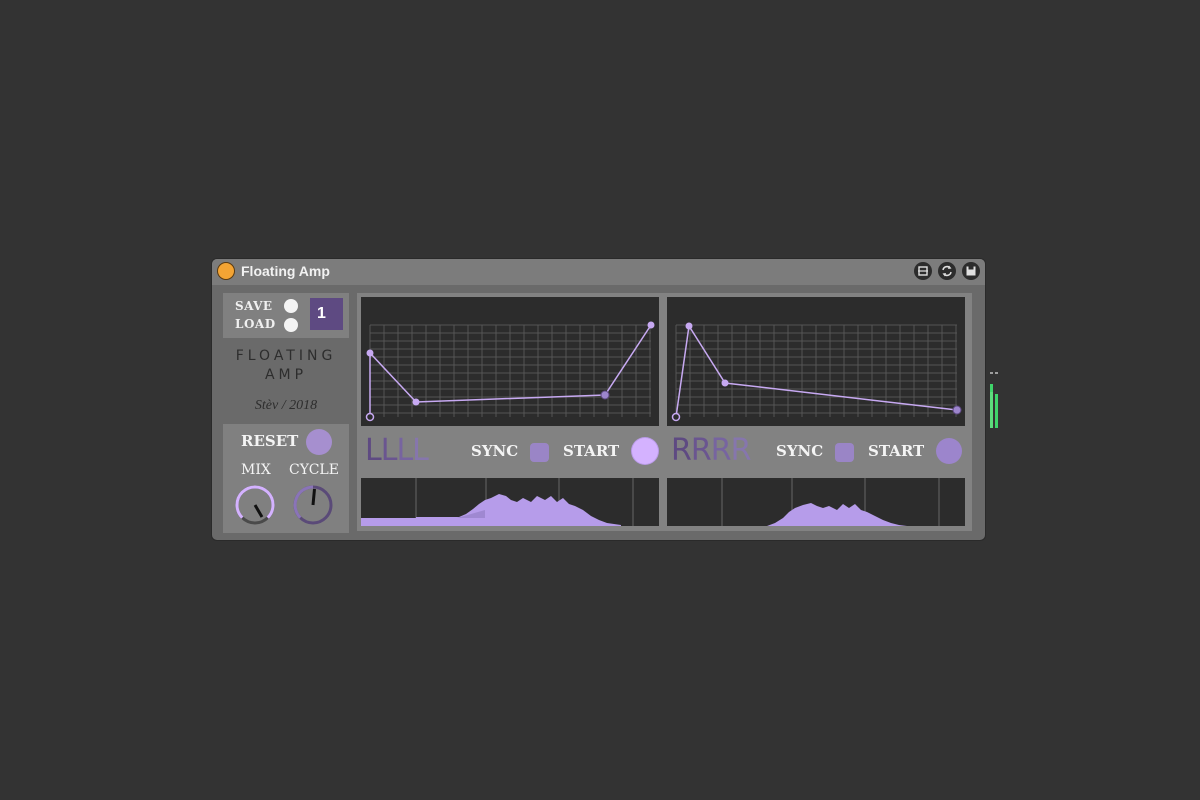 The width and height of the screenshot is (1200, 800). Describe the element at coordinates (800, 451) in the screenshot. I see `right-sync-label: SYNC` at that location.